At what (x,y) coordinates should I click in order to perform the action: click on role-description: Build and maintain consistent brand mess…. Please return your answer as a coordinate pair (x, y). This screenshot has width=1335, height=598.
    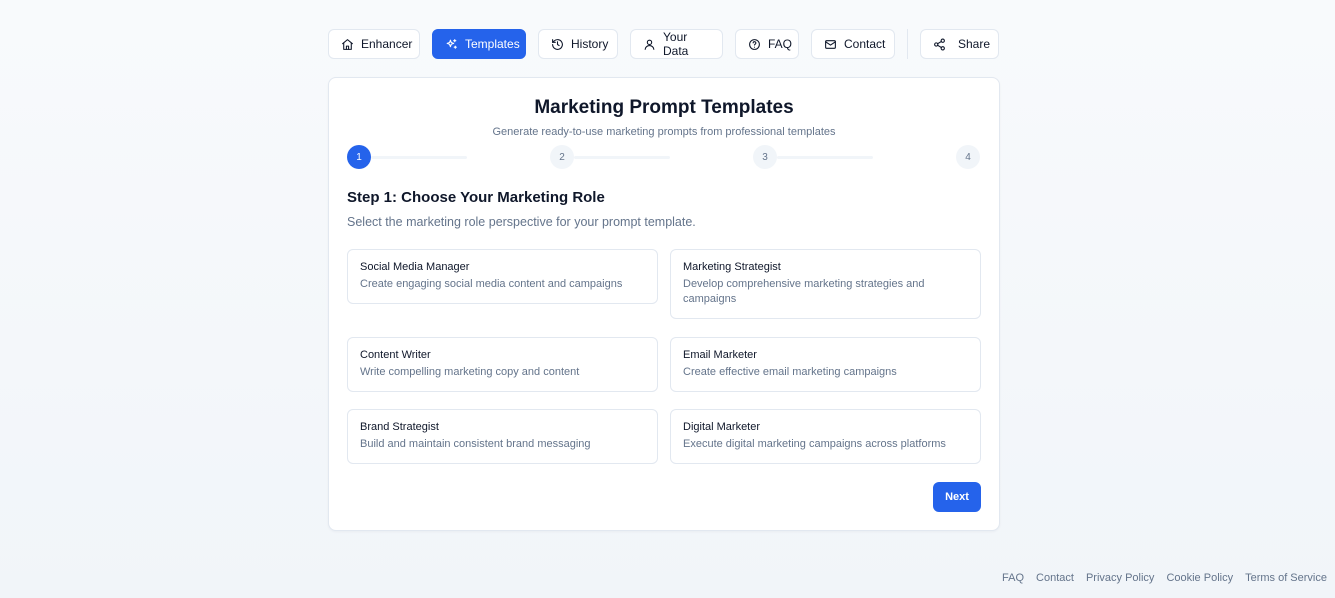
    Looking at the image, I should click on (475, 444).